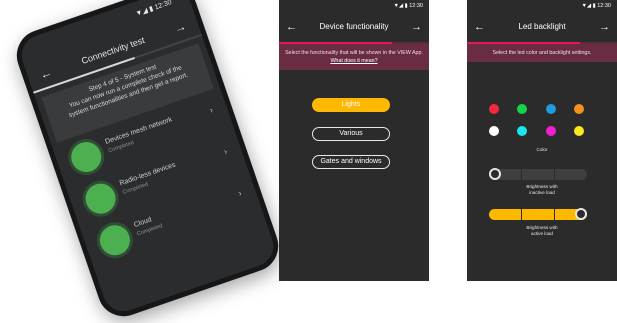 The height and width of the screenshot is (323, 617). What do you see at coordinates (351, 134) in the screenshot?
I see `option-various-button: Various` at bounding box center [351, 134].